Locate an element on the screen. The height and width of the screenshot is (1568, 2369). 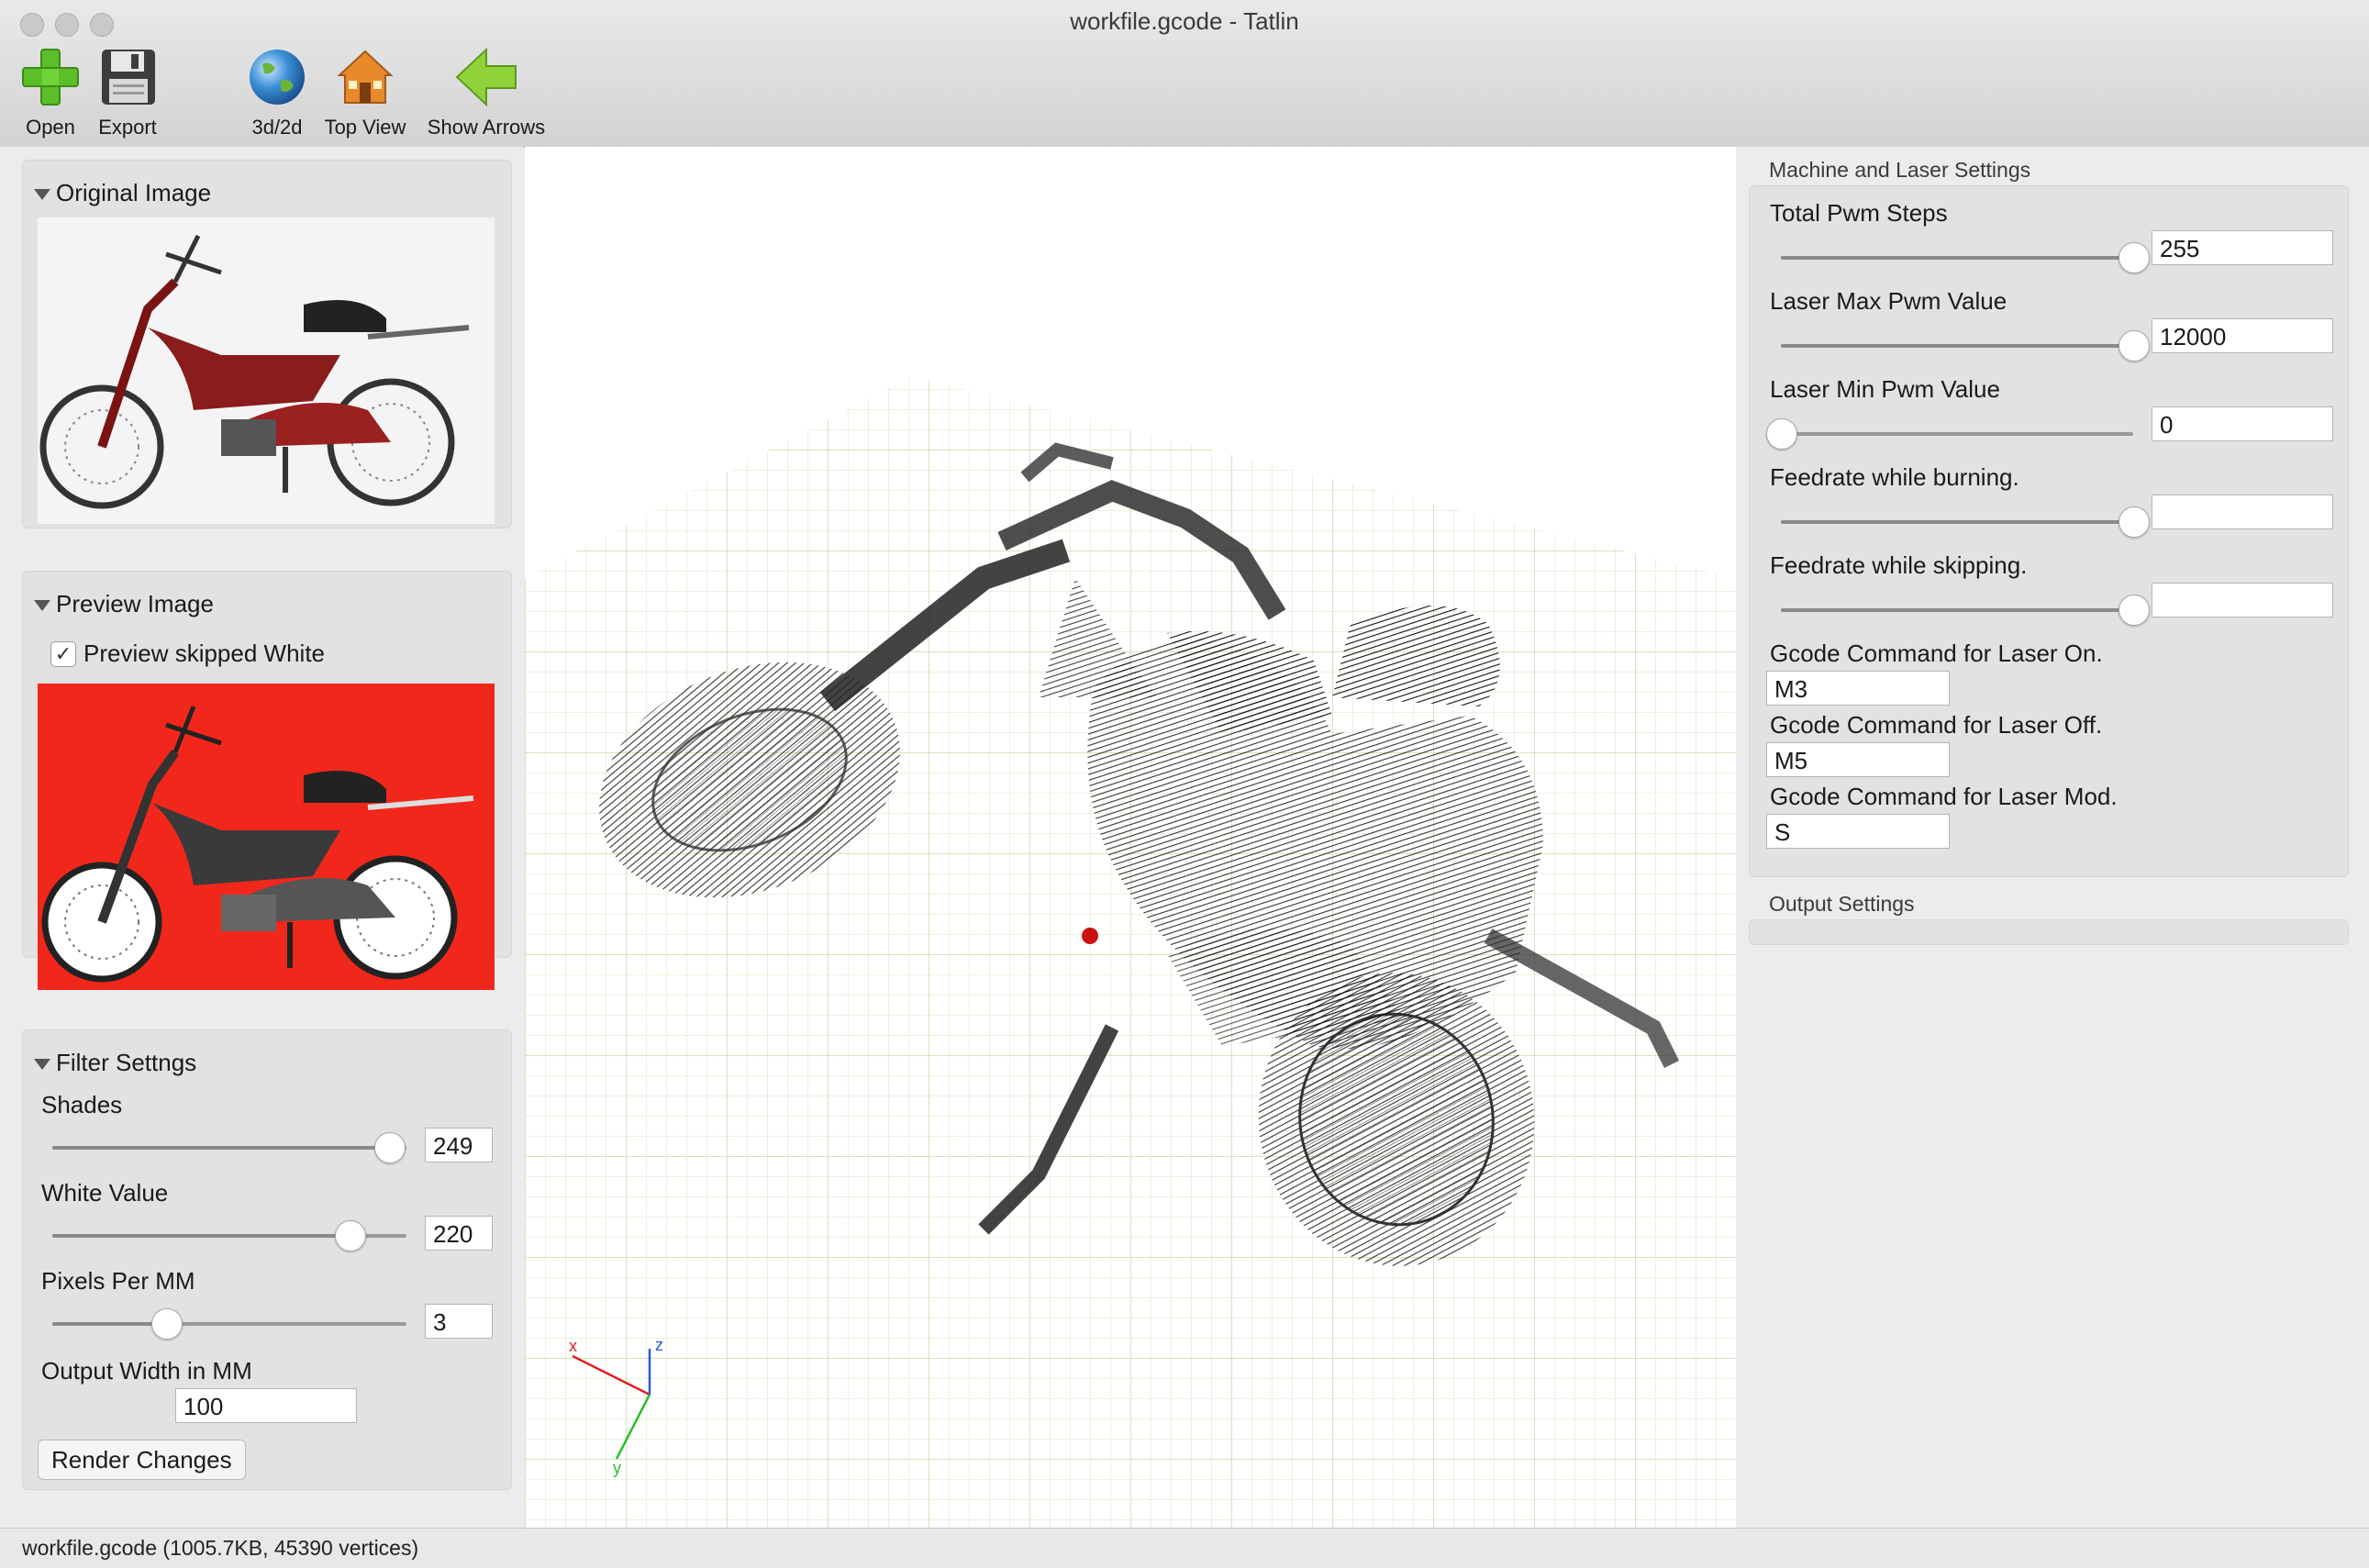
preview-image-toggle: Preview Image is located at coordinates (124, 604).